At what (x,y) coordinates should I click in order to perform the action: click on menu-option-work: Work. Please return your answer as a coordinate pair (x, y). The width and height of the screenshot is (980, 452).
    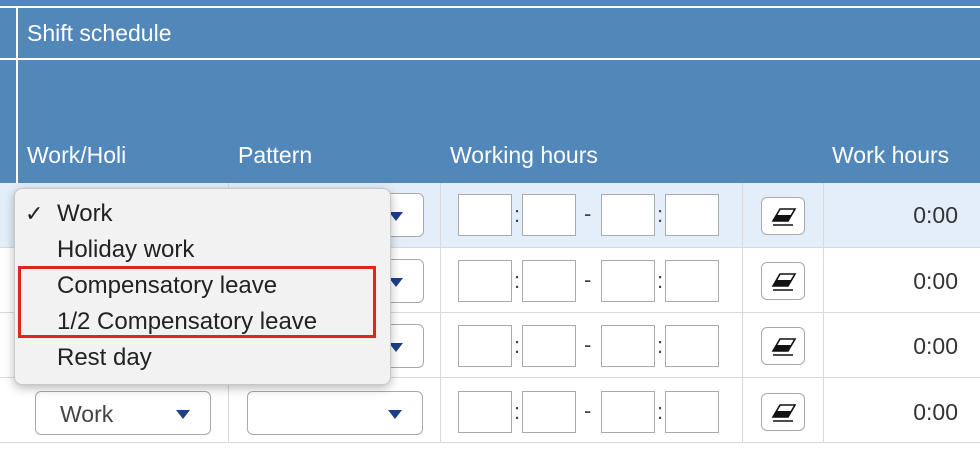
    Looking at the image, I should click on (85, 214).